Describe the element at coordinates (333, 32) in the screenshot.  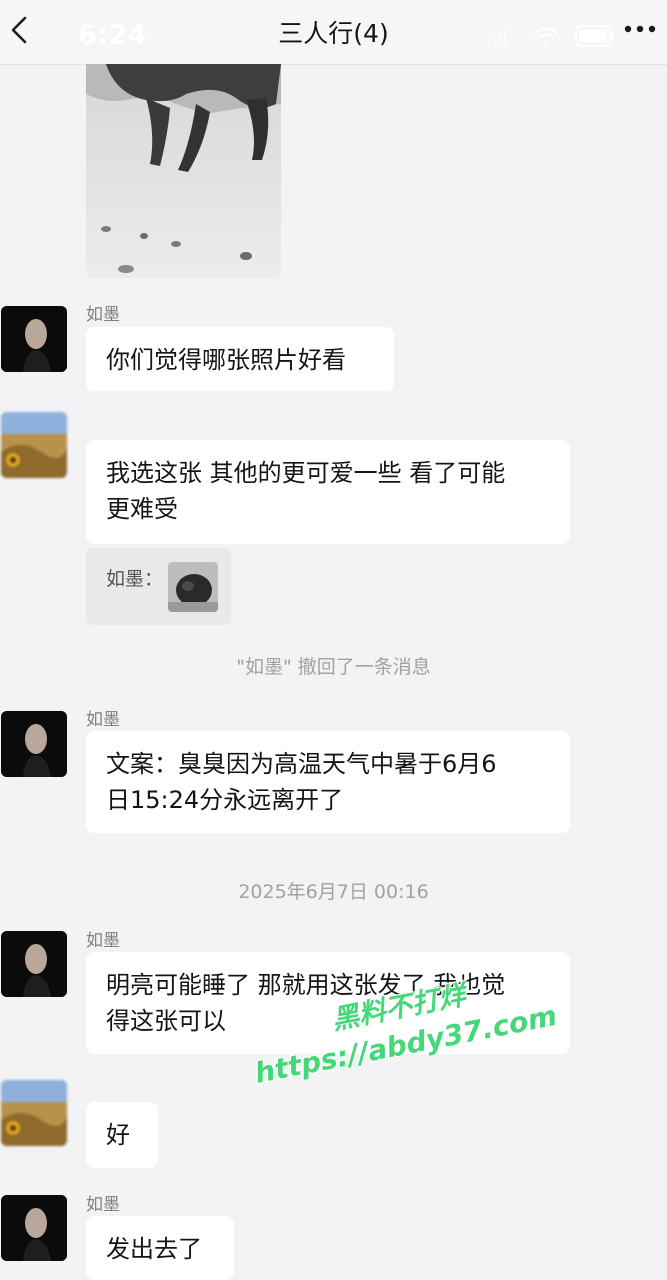
I see `chat-header: 6:24 三人行(4)` at that location.